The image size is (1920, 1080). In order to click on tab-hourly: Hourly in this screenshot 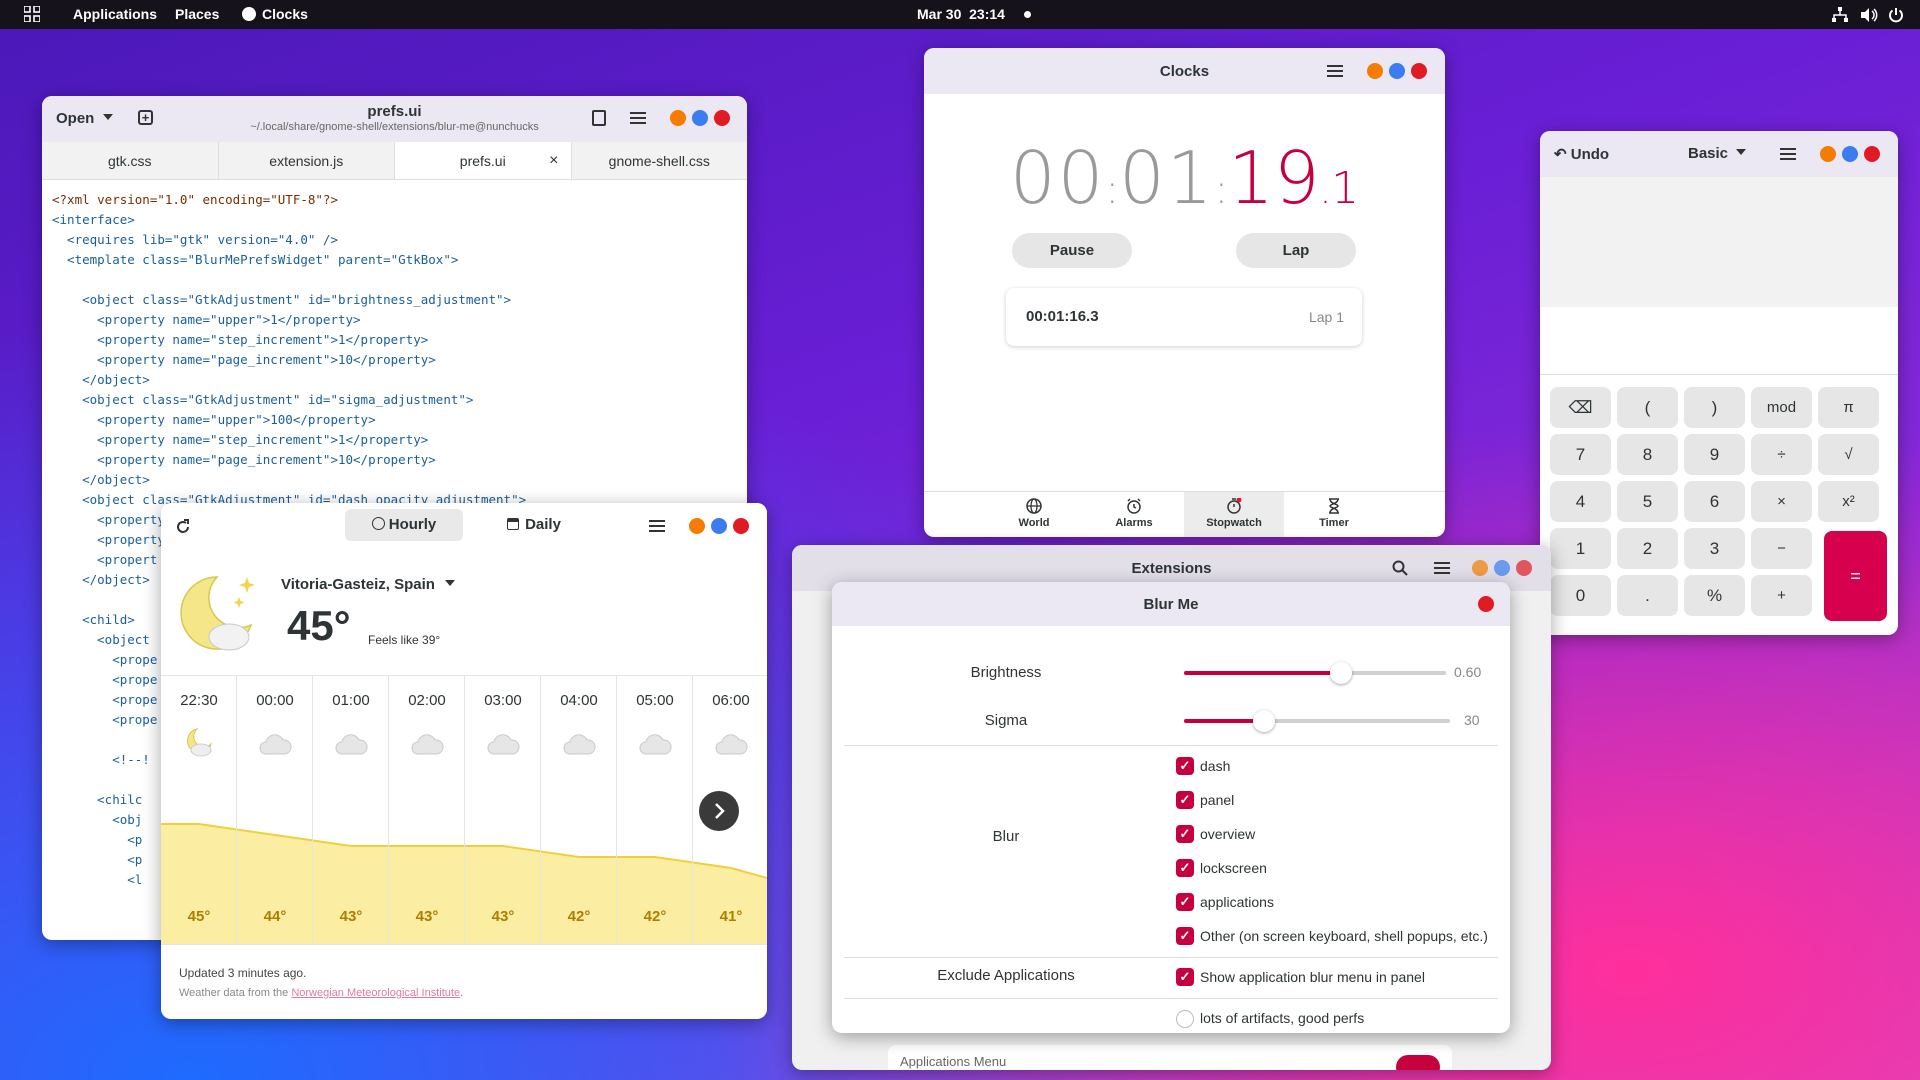, I will do `click(404, 525)`.